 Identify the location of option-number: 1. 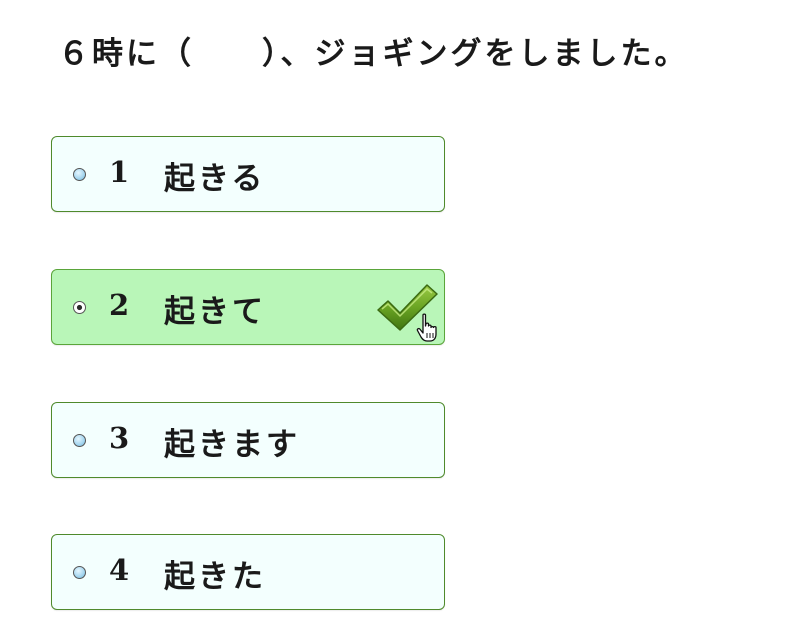
(119, 172).